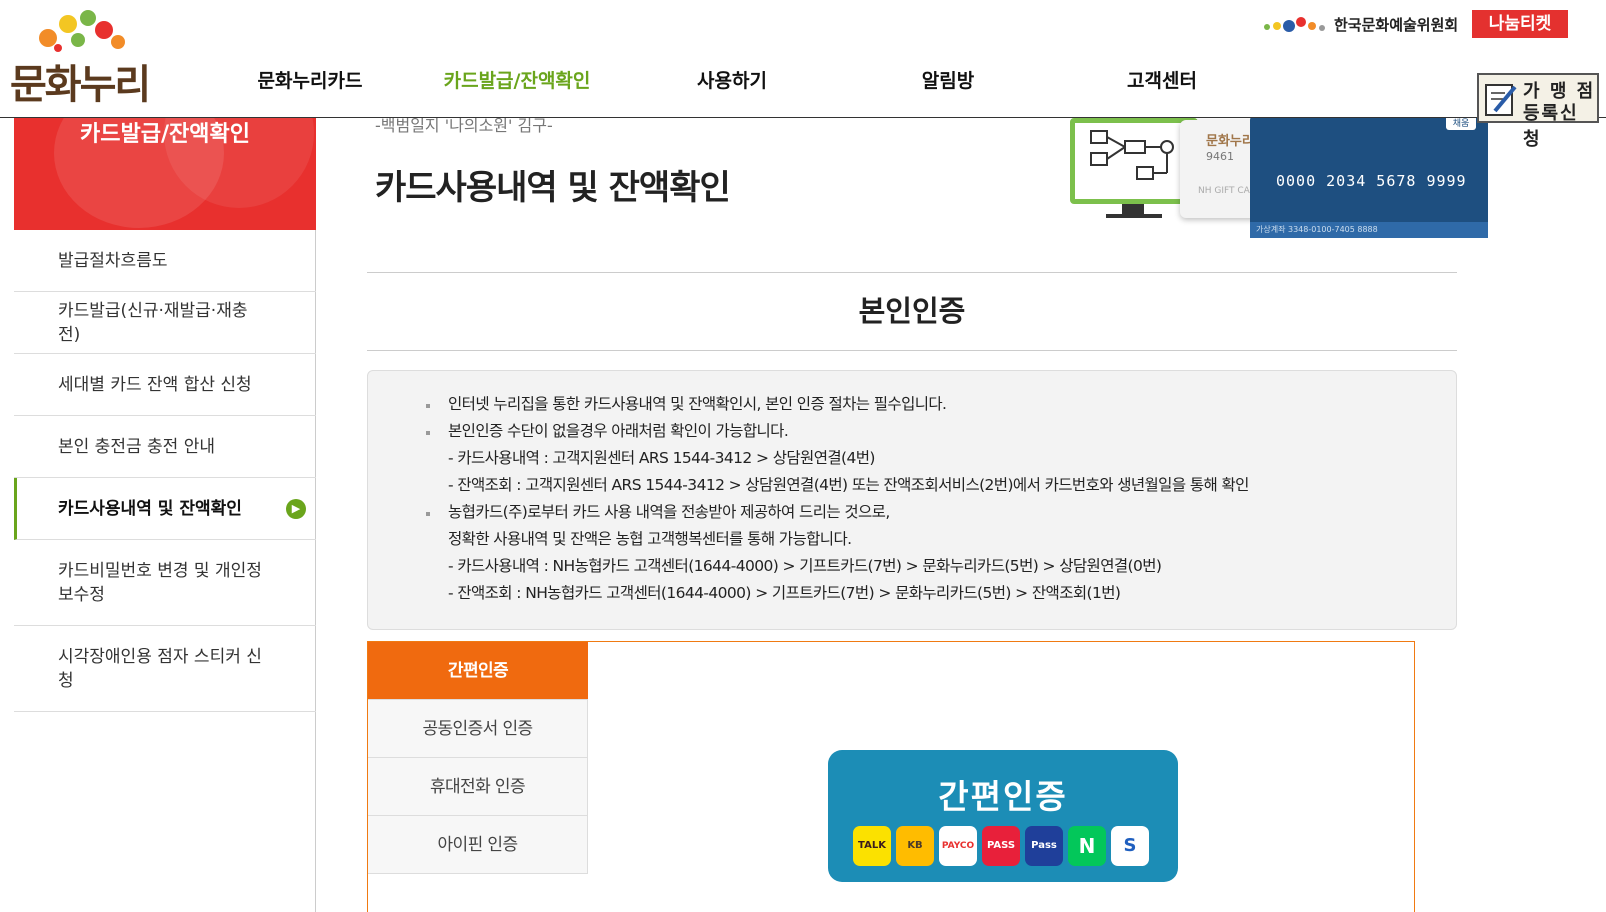 The image size is (1606, 912). What do you see at coordinates (155, 384) in the screenshot?
I see `sidebar-item-label: 세대별 카드 잔액 합산 신청` at bounding box center [155, 384].